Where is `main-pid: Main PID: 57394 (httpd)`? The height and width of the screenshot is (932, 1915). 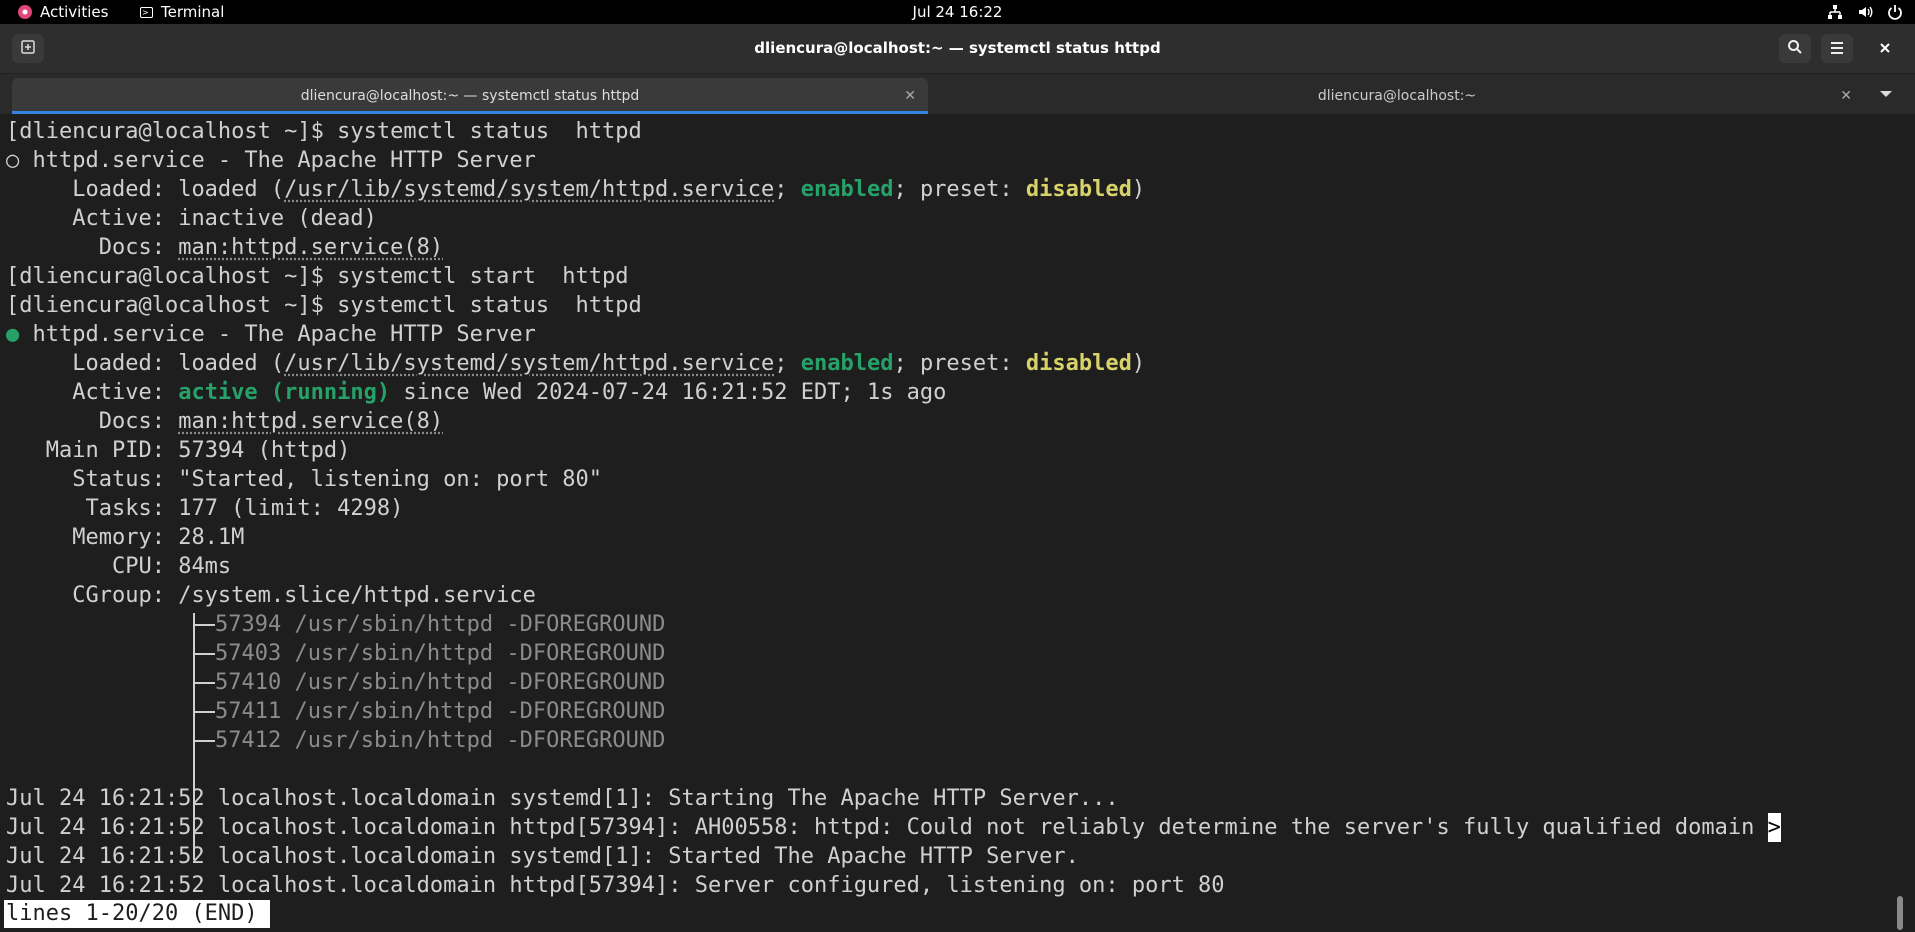 main-pid: Main PID: 57394 (httpd) is located at coordinates (198, 450).